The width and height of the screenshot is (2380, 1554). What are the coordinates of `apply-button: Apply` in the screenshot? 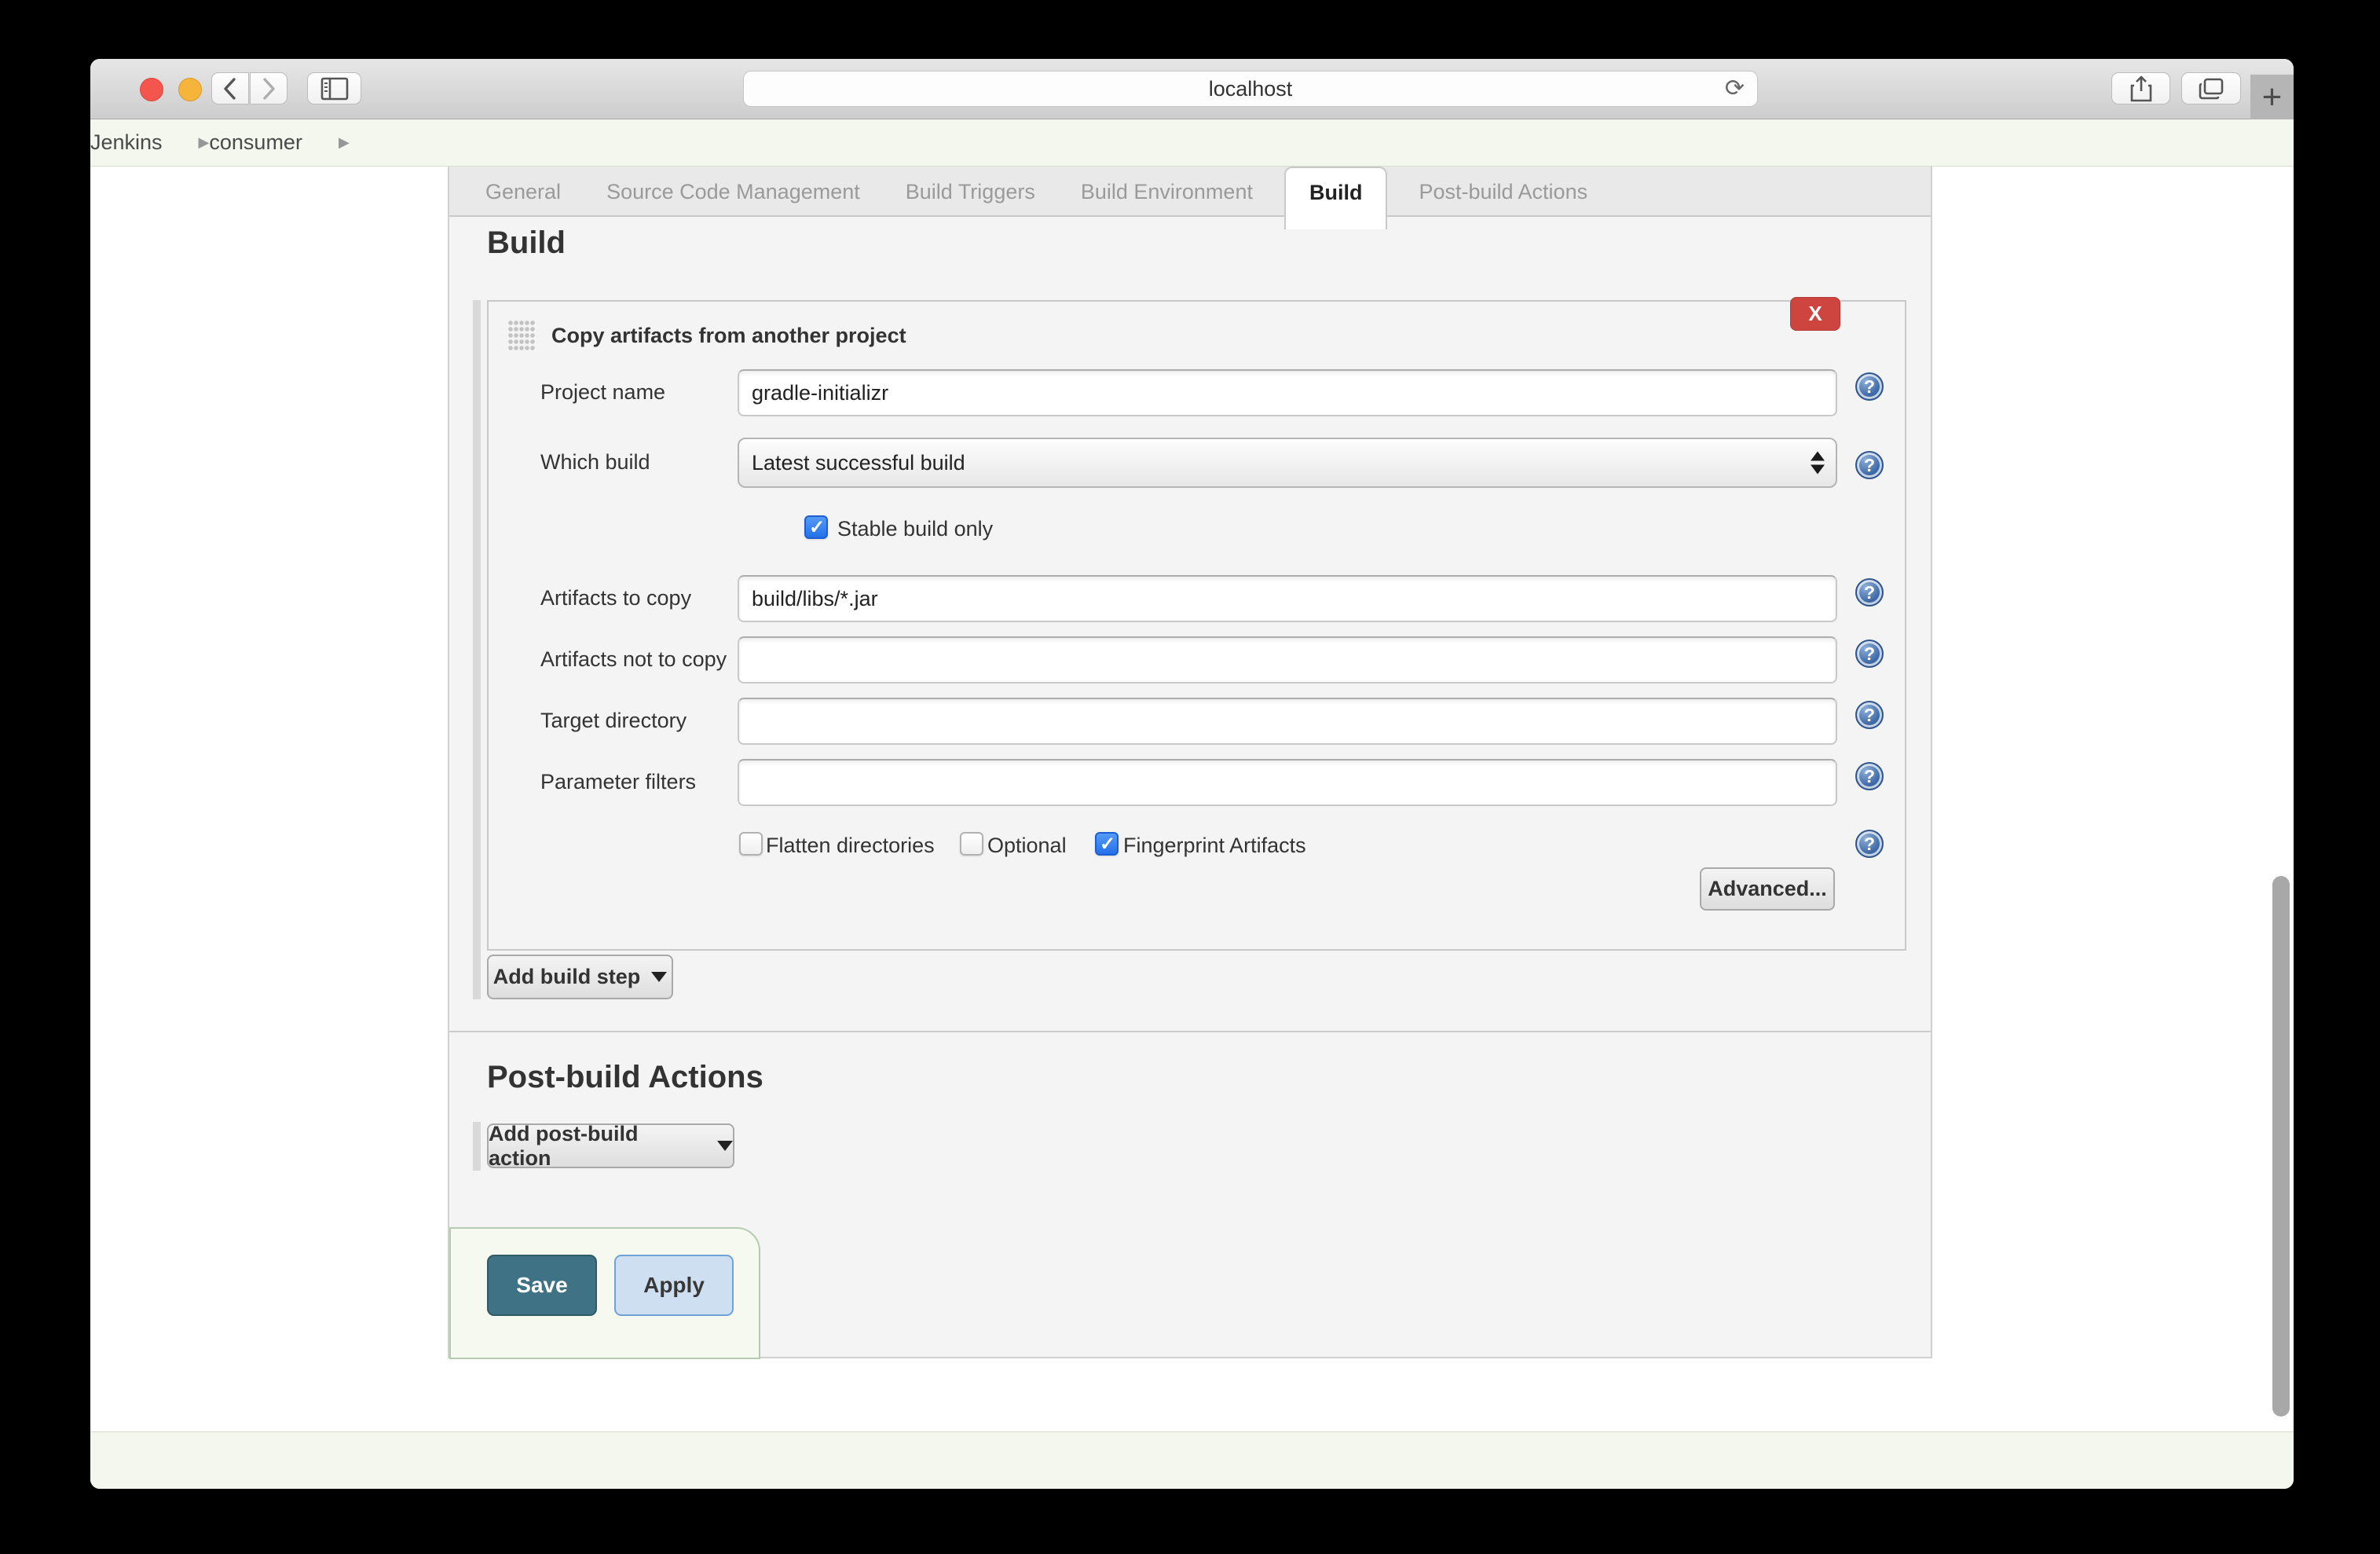 It's located at (674, 1285).